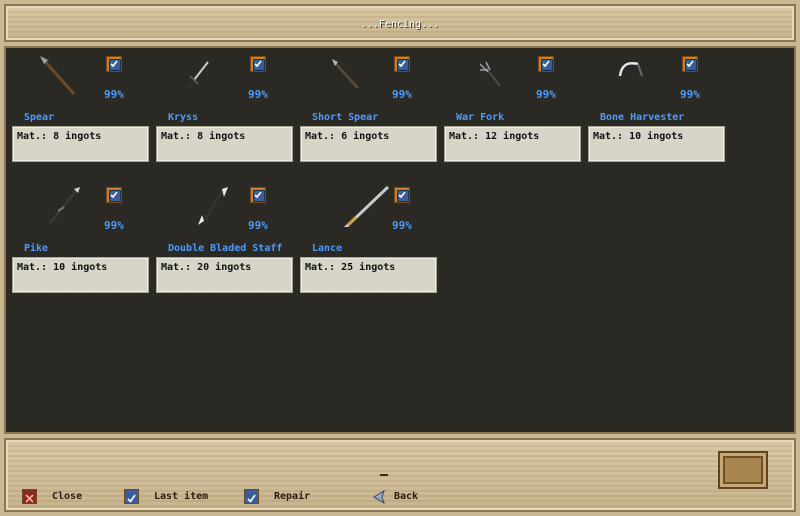 This screenshot has height=516, width=800. What do you see at coordinates (345, 117) in the screenshot?
I see `item-name-short-spear: Short Spear` at bounding box center [345, 117].